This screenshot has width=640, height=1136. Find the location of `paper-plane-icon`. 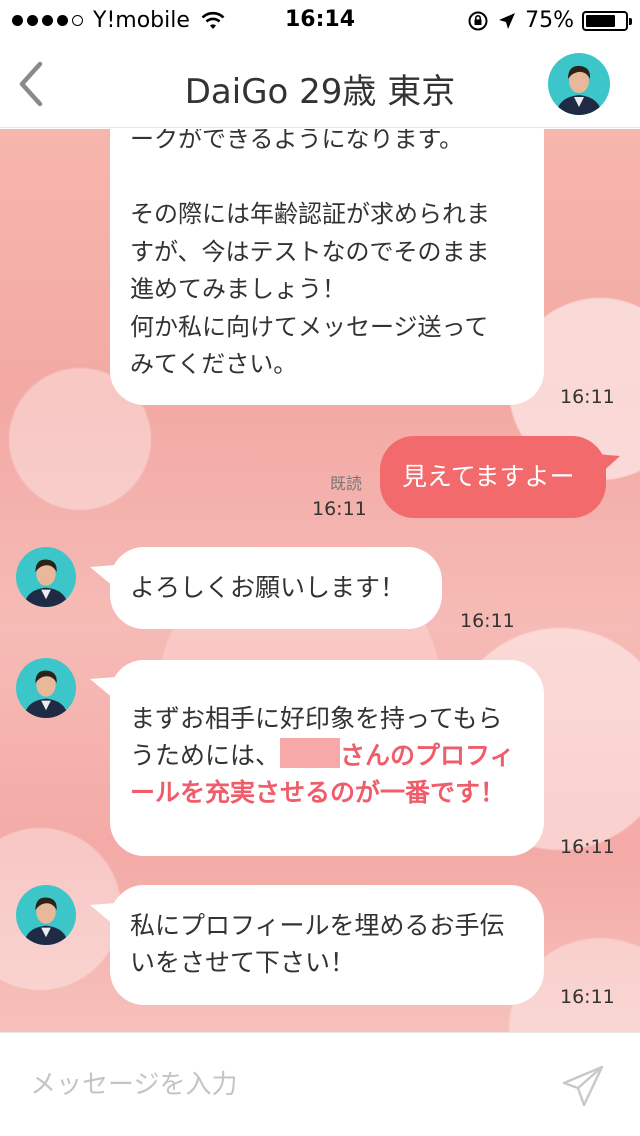

paper-plane-icon is located at coordinates (583, 1086).